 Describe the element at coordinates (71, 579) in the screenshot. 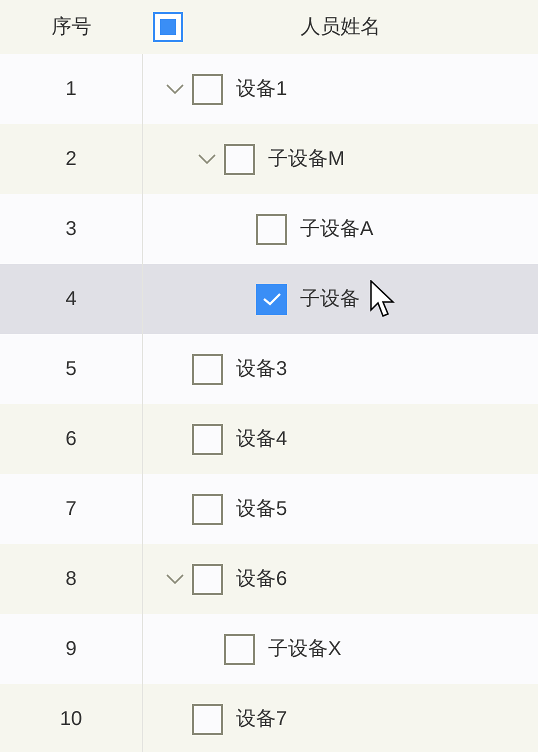

I see `row-number: 8` at that location.